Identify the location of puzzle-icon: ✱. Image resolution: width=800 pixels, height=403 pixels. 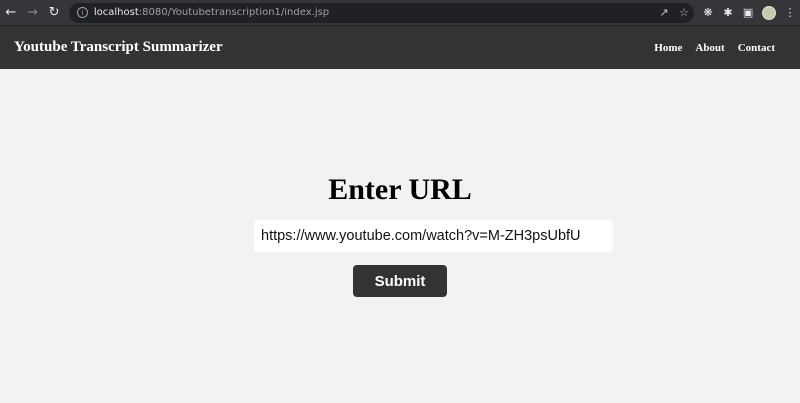
(728, 12).